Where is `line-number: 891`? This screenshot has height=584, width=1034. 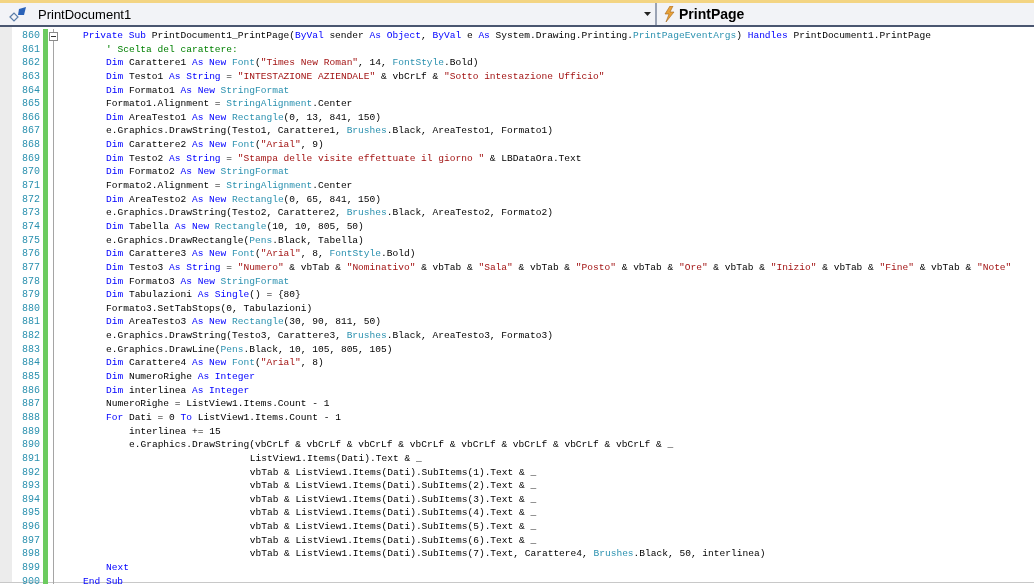
line-number: 891 is located at coordinates (31, 458).